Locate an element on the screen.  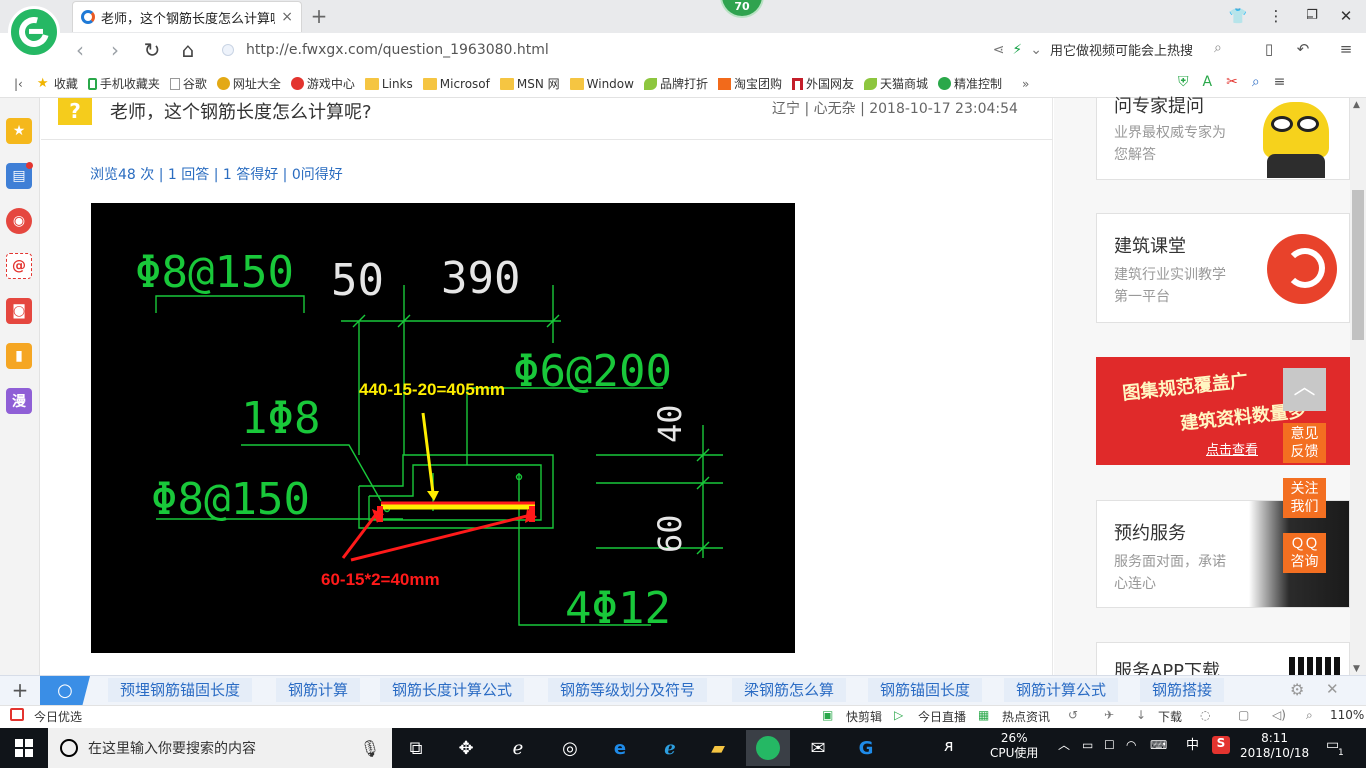
tab-active: 老师，这个钢筋长度怎么计算呢? × is located at coordinates (187, 16).